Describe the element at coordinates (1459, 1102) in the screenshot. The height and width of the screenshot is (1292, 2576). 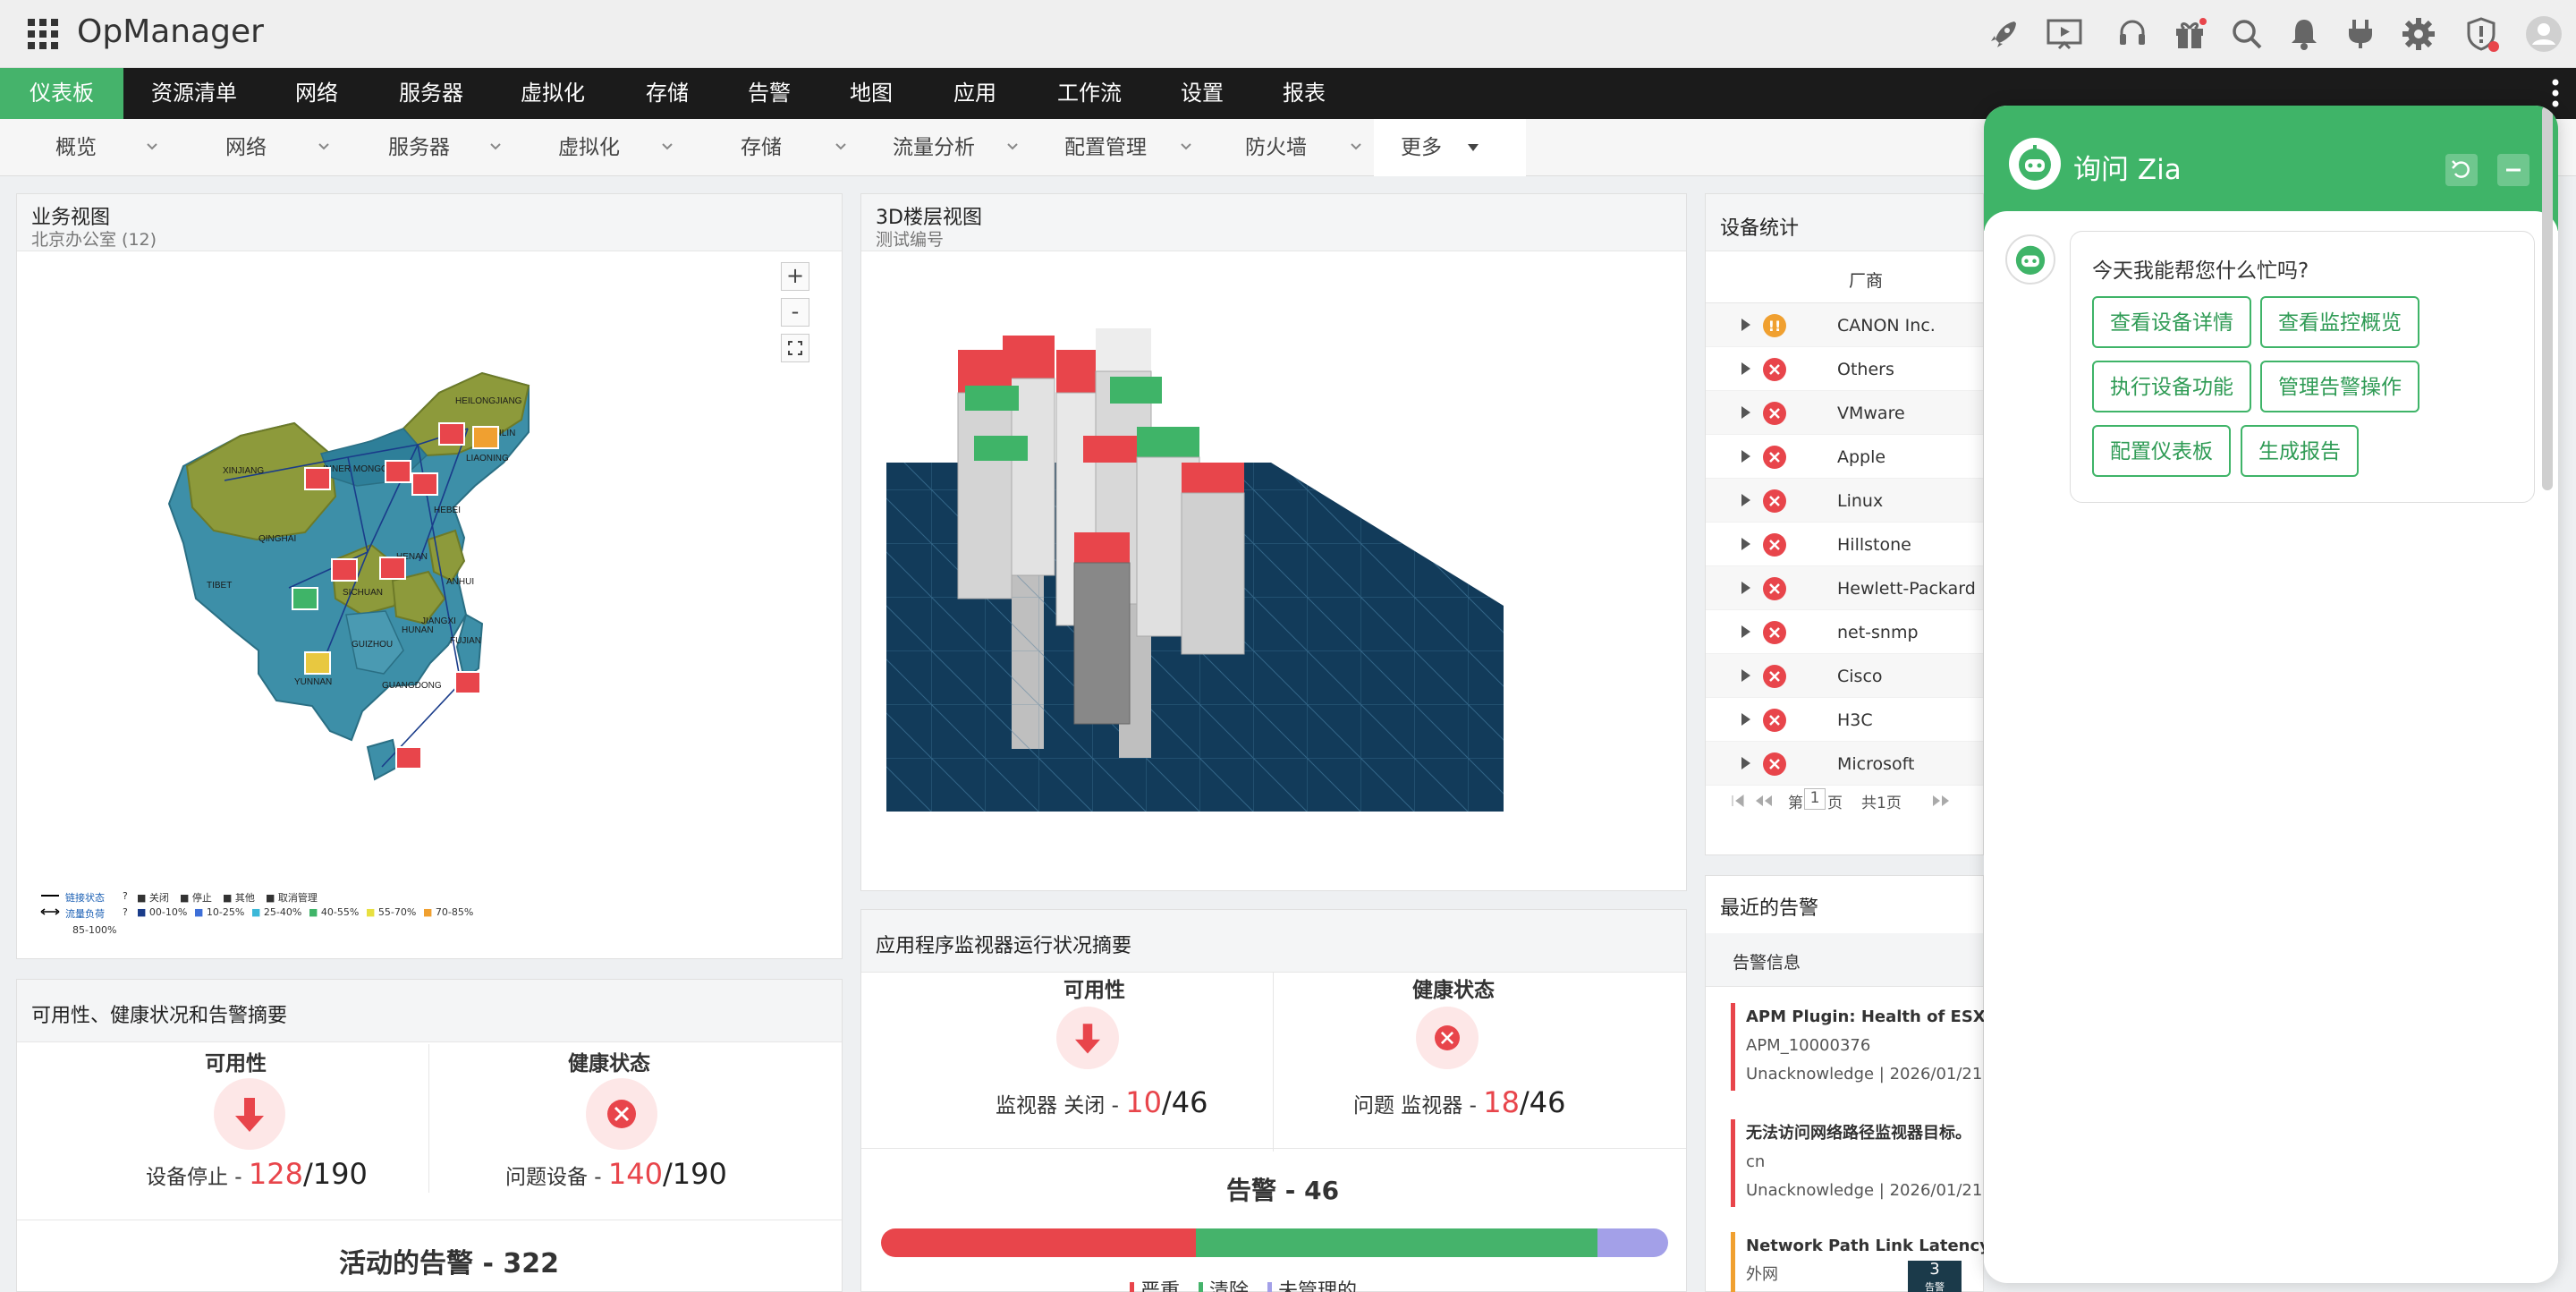
I see `problem-monitors-stat: 问题 监视器 - 18/46` at that location.